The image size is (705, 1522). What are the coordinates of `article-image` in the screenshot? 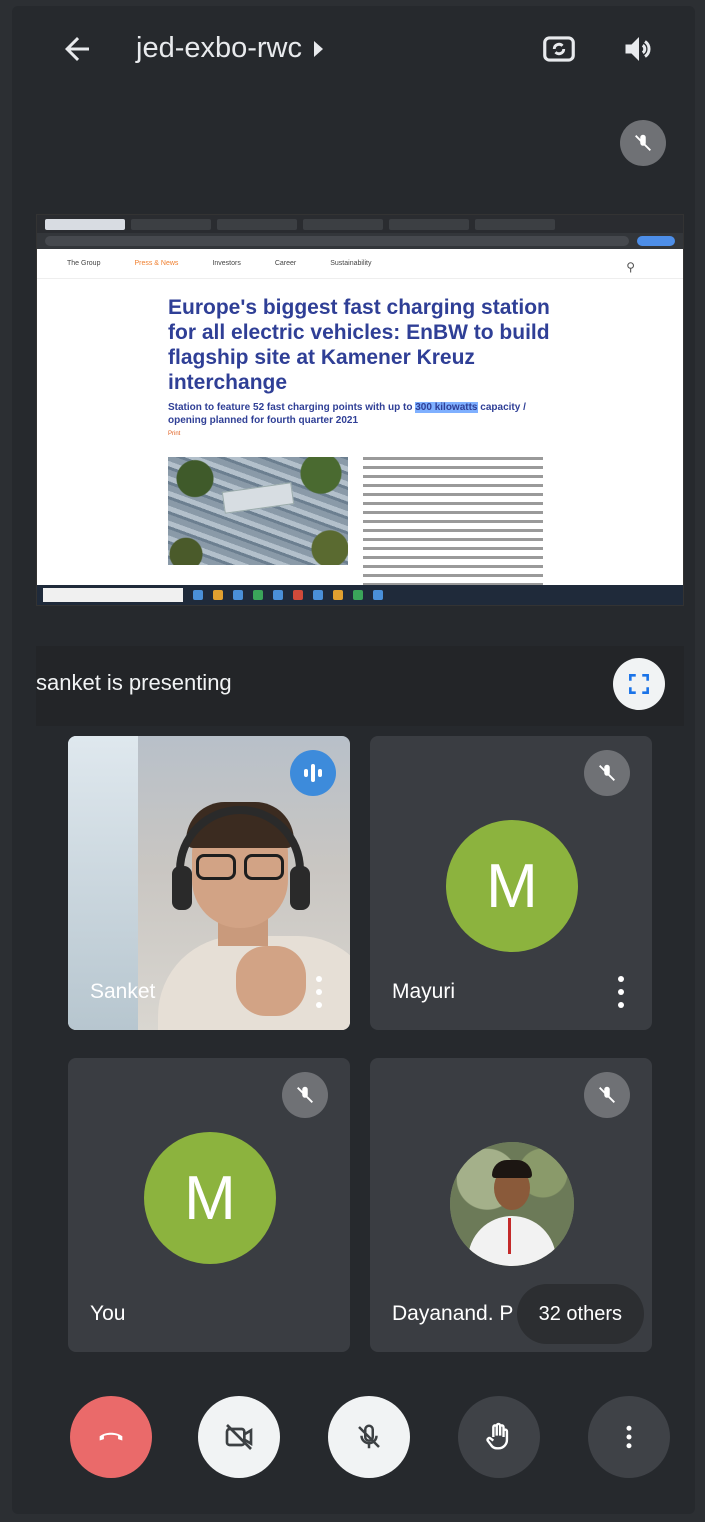 It's located at (258, 511).